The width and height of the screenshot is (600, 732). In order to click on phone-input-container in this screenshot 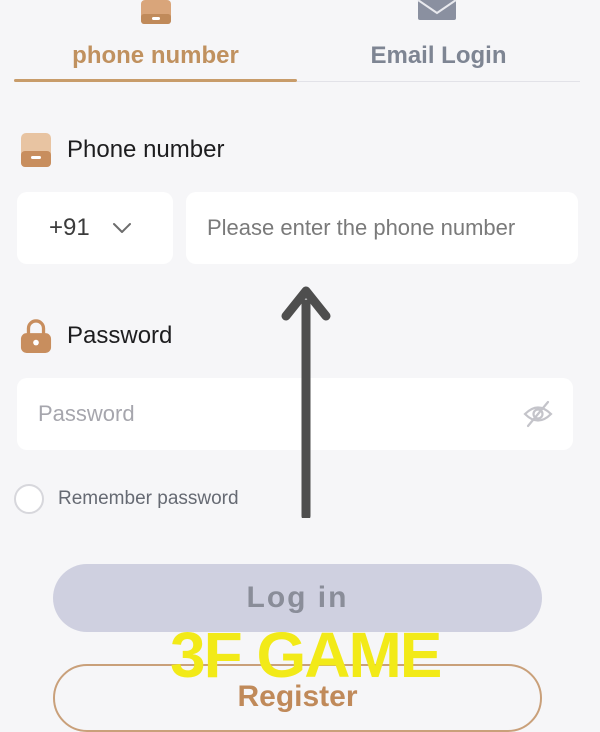, I will do `click(382, 228)`.